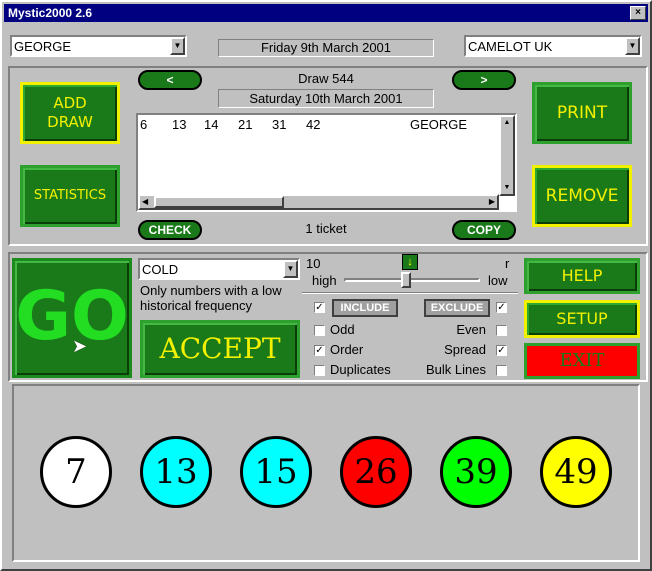 The image size is (652, 571). Describe the element at coordinates (220, 349) in the screenshot. I see `accept-button: ACCEPT` at that location.